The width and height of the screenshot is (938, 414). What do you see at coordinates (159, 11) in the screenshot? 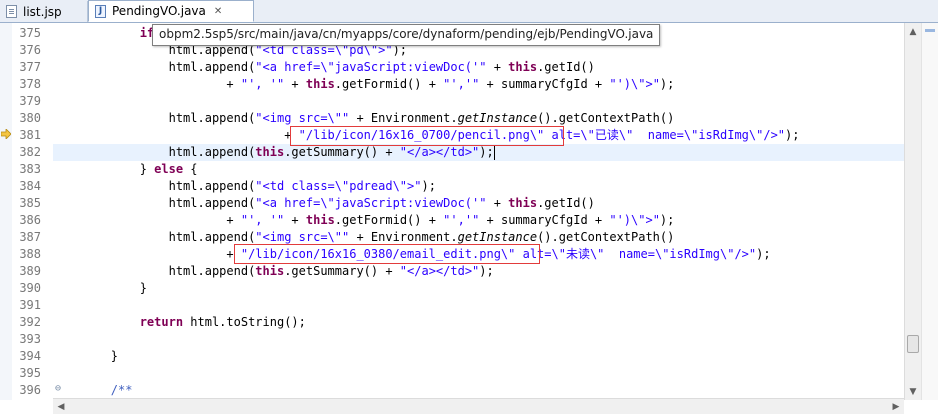
I see `tab-label: PendingVO.java` at bounding box center [159, 11].